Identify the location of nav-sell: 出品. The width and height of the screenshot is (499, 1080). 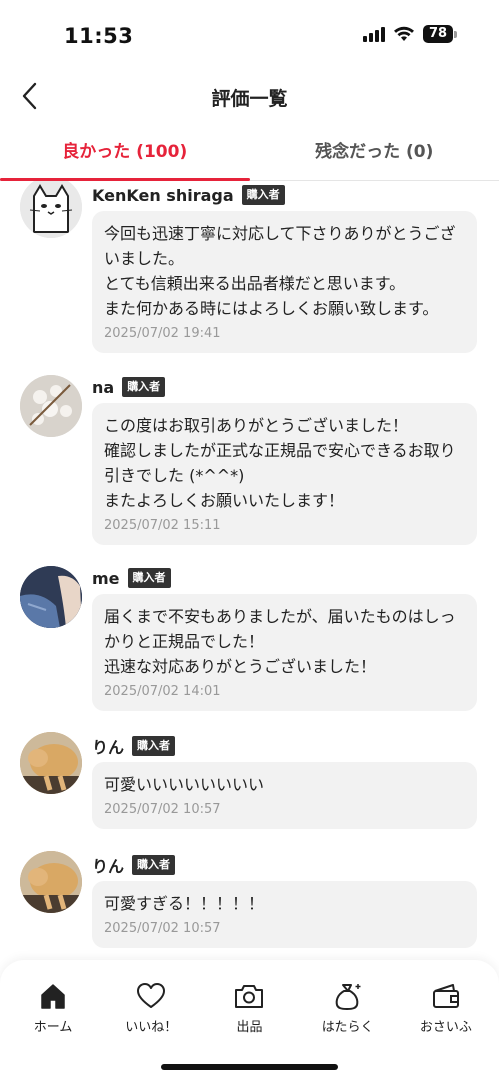
(249, 997).